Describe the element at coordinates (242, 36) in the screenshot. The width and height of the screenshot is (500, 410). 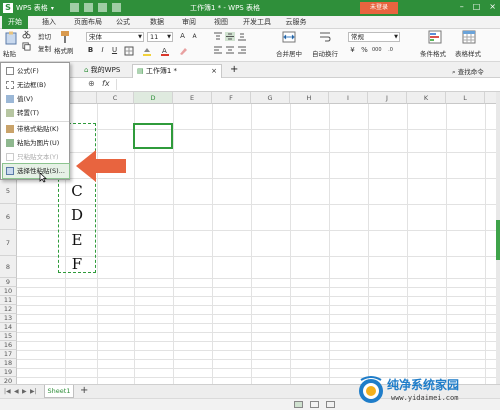
I see `align-bottom-icon` at that location.